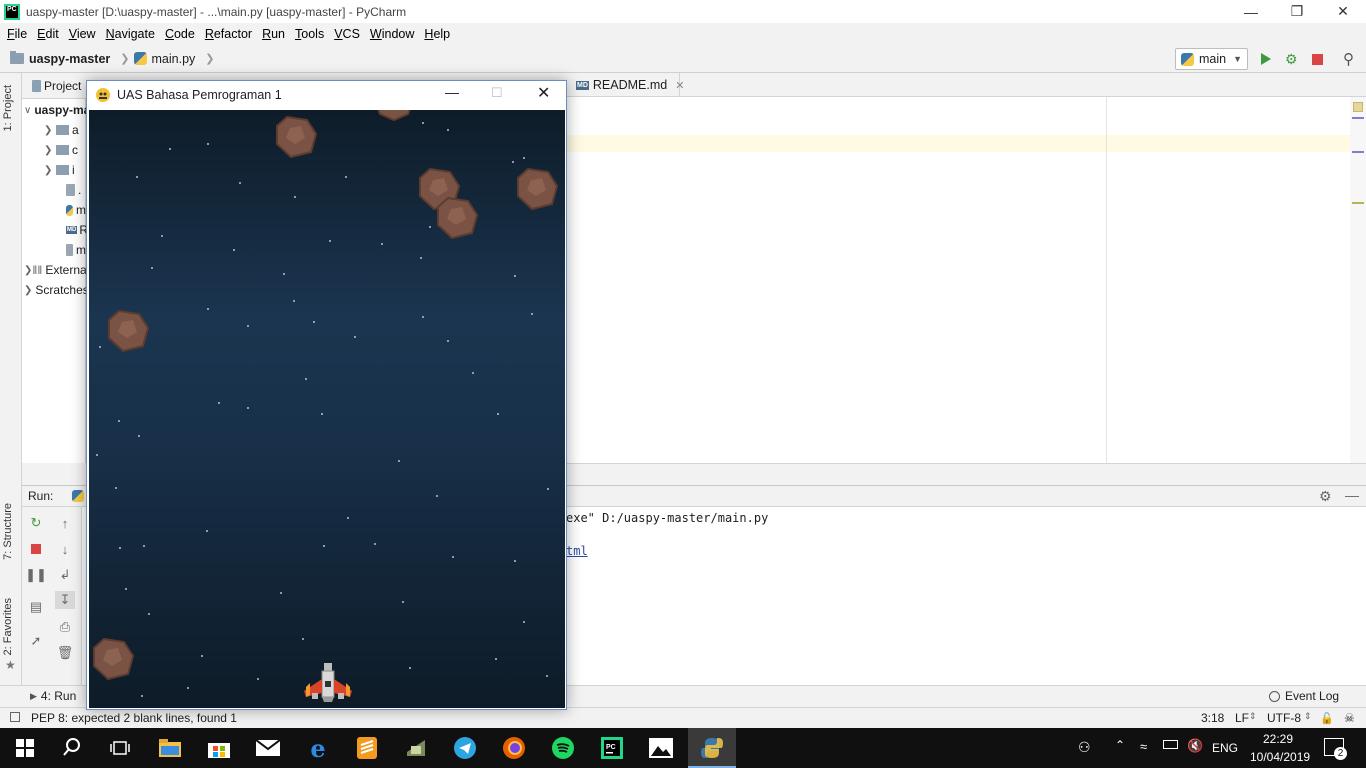 This screenshot has width=1366, height=768. What do you see at coordinates (65, 575) in the screenshot?
I see `soft-wrap-icon: ↲` at bounding box center [65, 575].